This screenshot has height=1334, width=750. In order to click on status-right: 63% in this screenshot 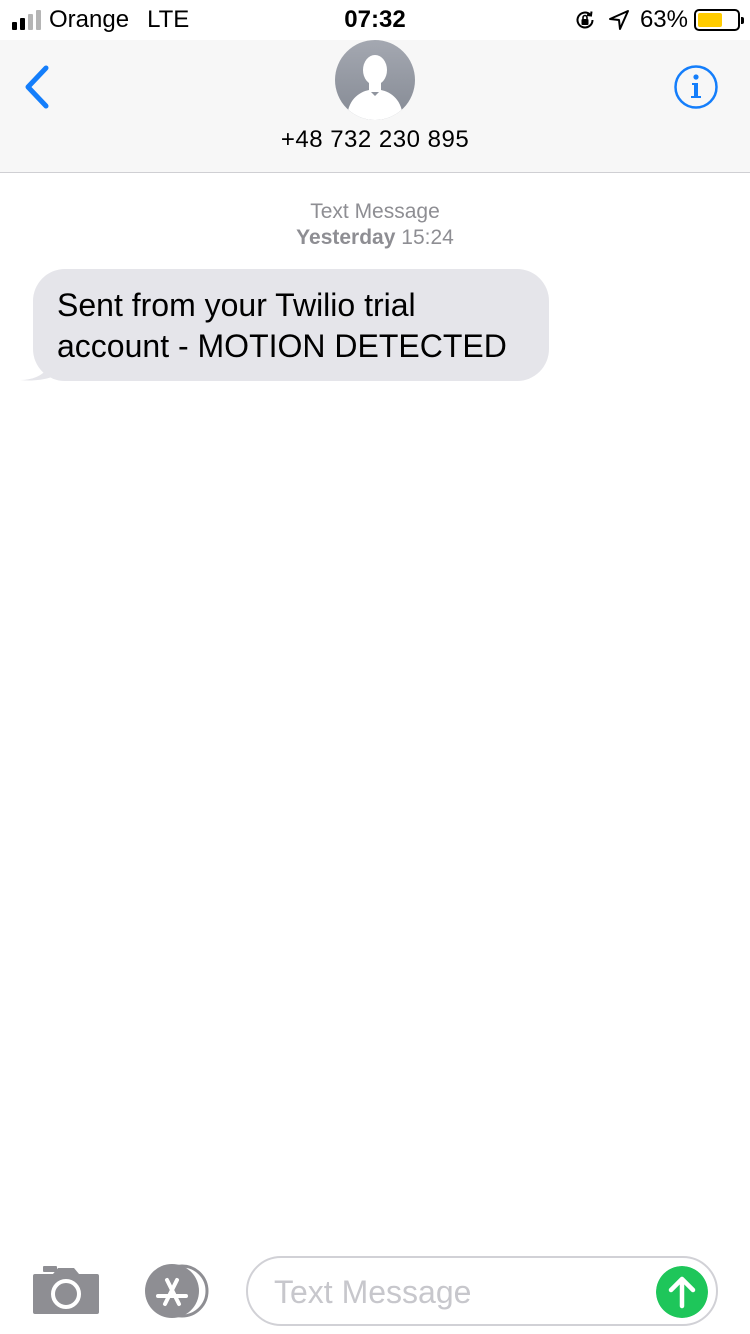, I will do `click(659, 20)`.